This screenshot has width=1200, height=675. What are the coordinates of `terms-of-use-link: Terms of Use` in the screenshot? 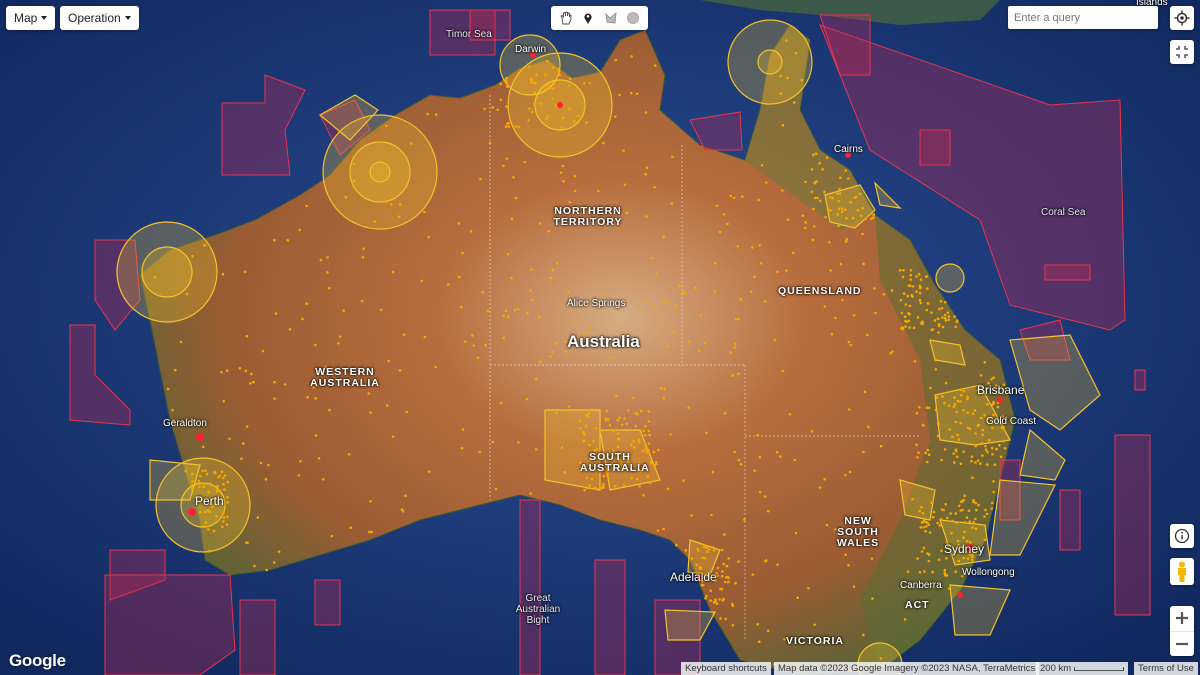 It's located at (1166, 668).